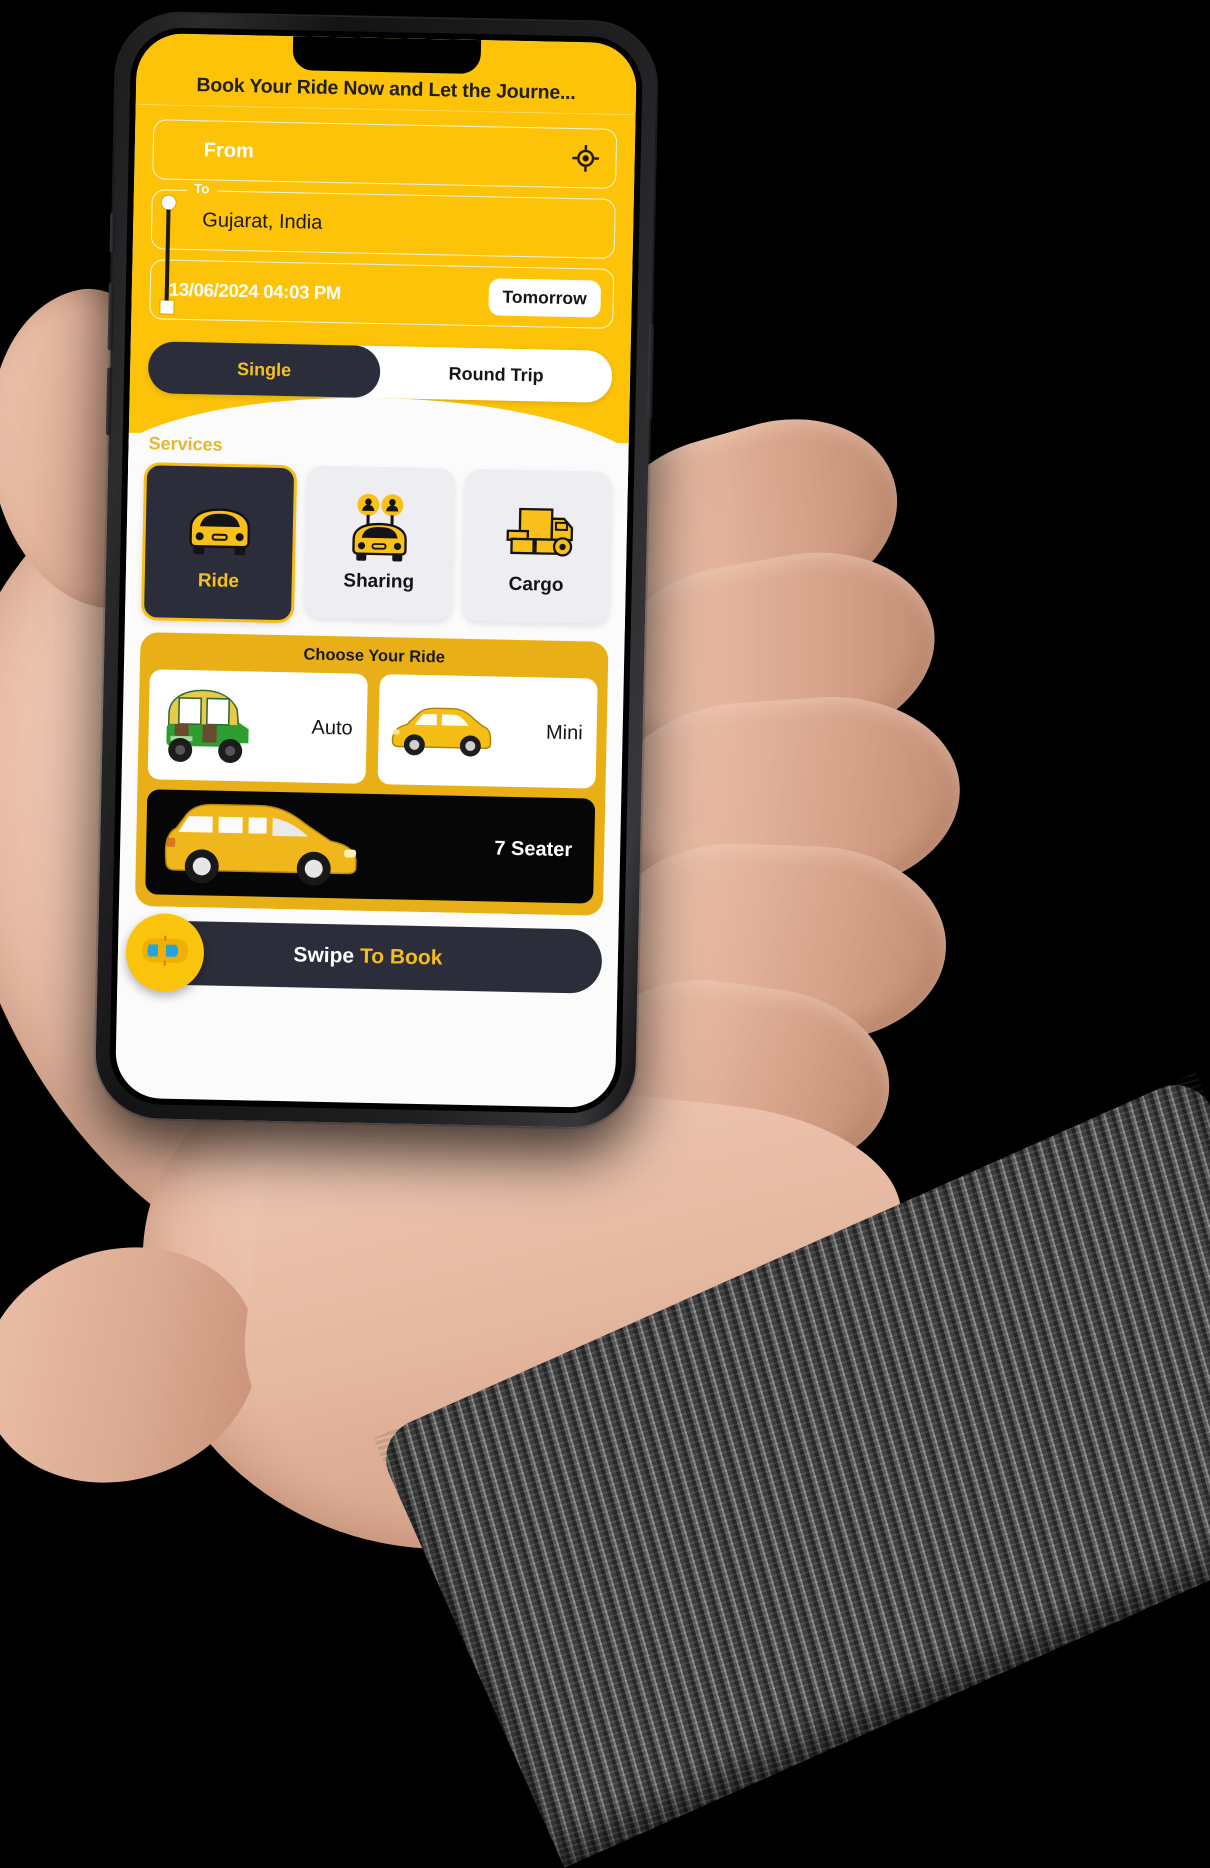  Describe the element at coordinates (374, 656) in the screenshot. I see `choose-ride-caption: Choose Your Ride` at that location.